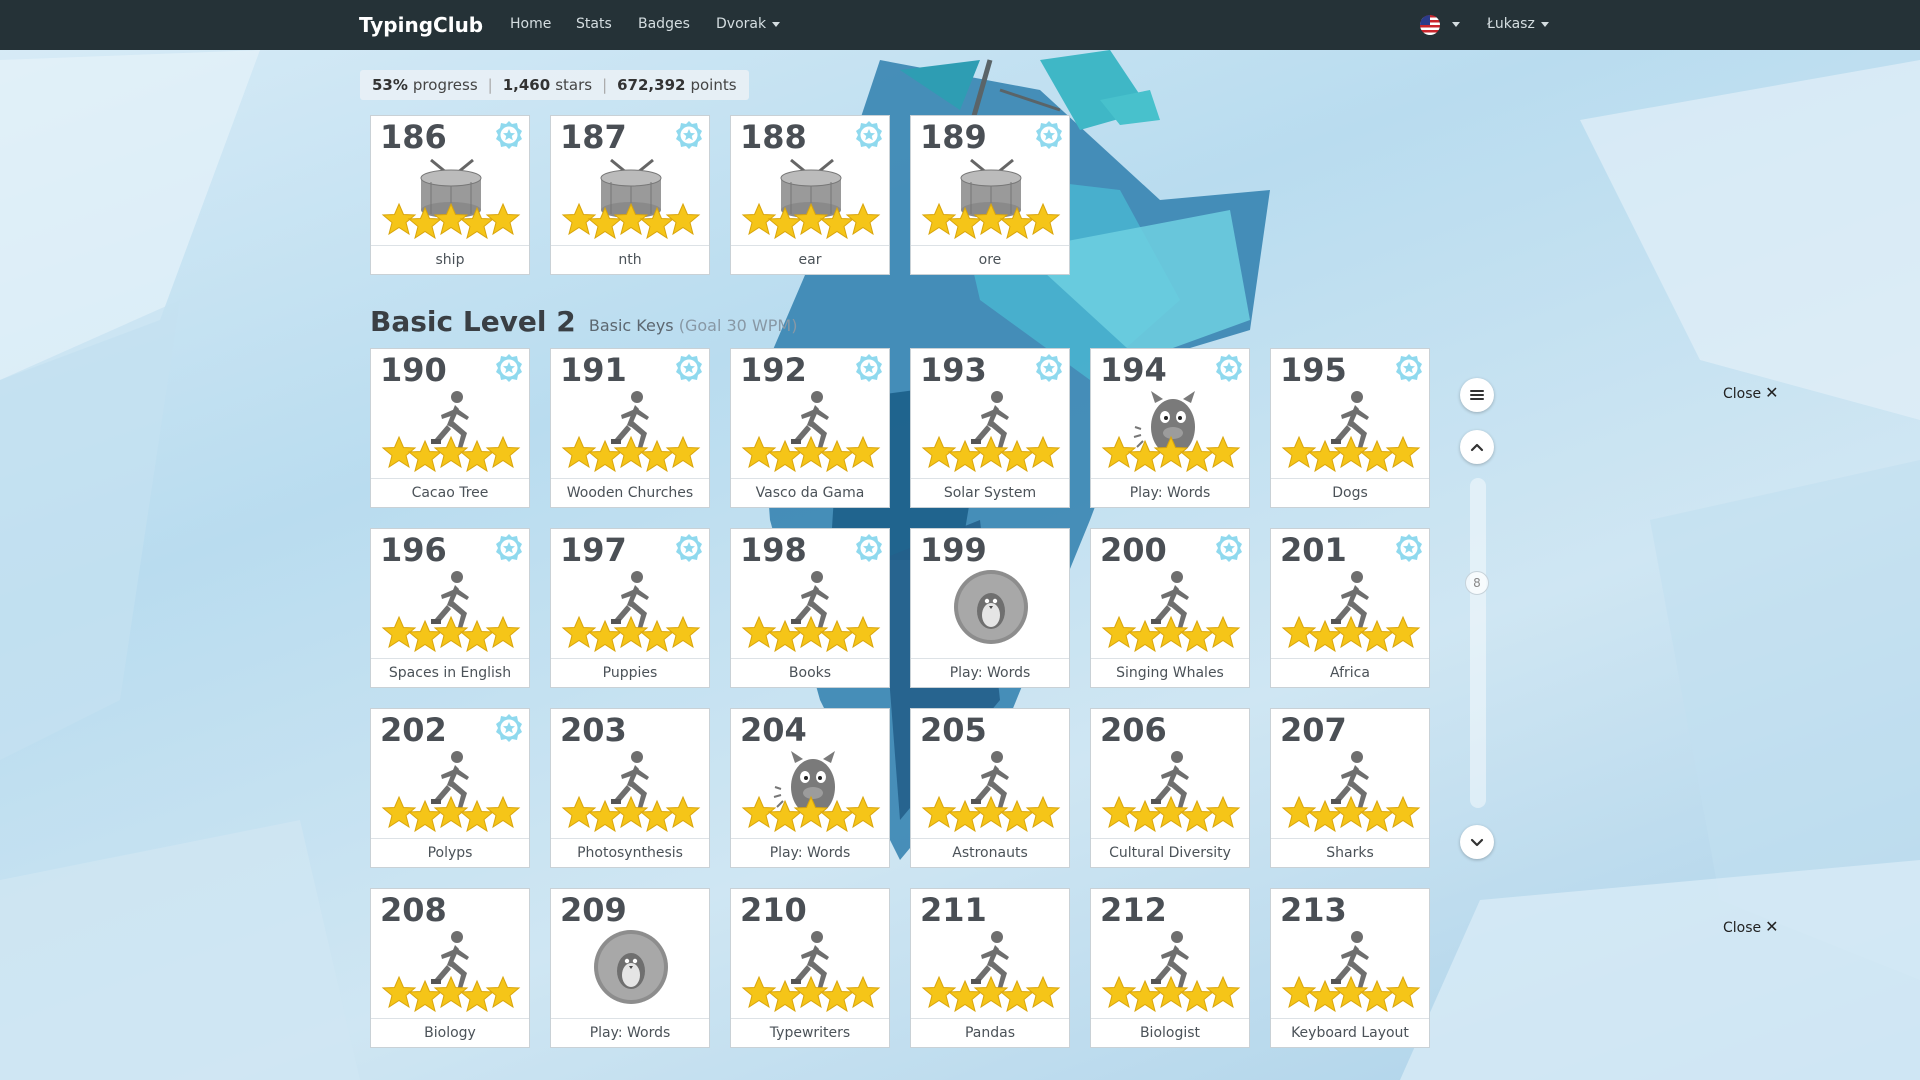 The width and height of the screenshot is (1920, 1080). What do you see at coordinates (450, 259) in the screenshot?
I see `lesson-label: ship` at bounding box center [450, 259].